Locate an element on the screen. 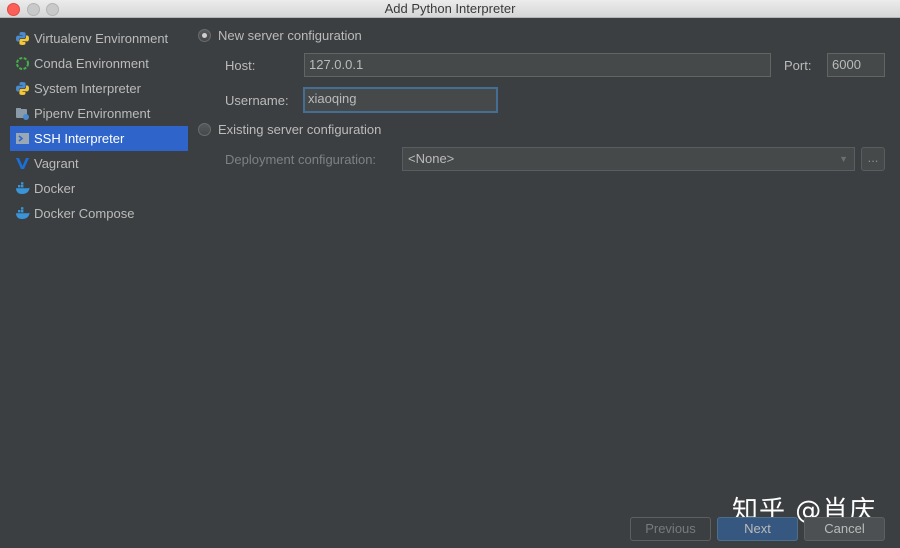 This screenshot has height=548, width=900. conda-icon is located at coordinates (22, 63).